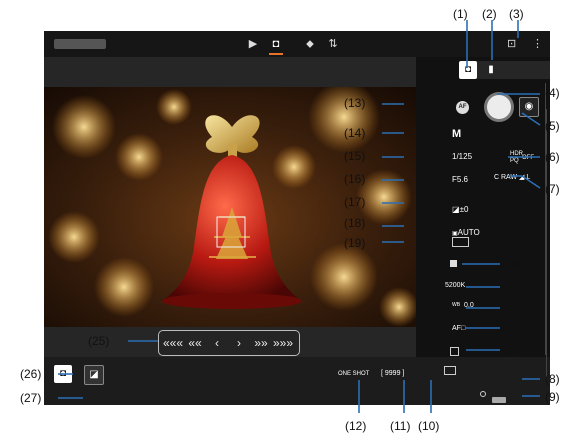  What do you see at coordinates (514, 264) in the screenshot?
I see `callout-20: (20)` at bounding box center [514, 264].